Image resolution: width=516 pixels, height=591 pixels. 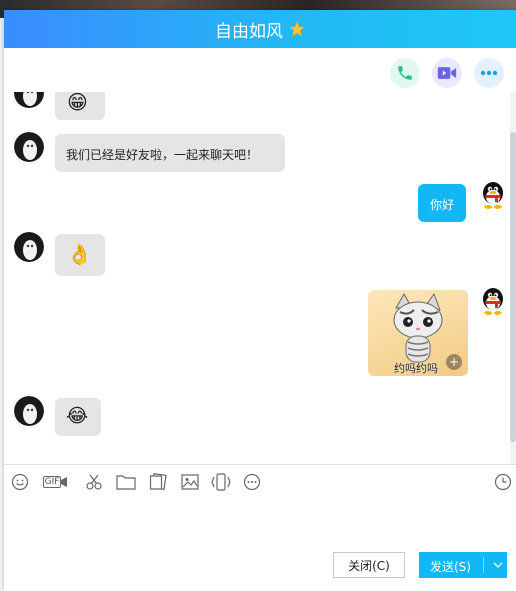 I want to click on emoji-ok-hand-icon: 👌, so click(x=79, y=254).